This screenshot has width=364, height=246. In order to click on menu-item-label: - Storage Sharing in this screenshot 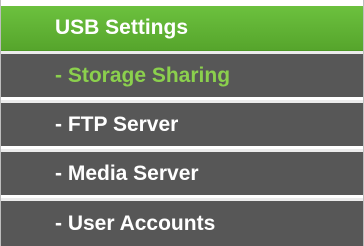, I will do `click(143, 75)`.